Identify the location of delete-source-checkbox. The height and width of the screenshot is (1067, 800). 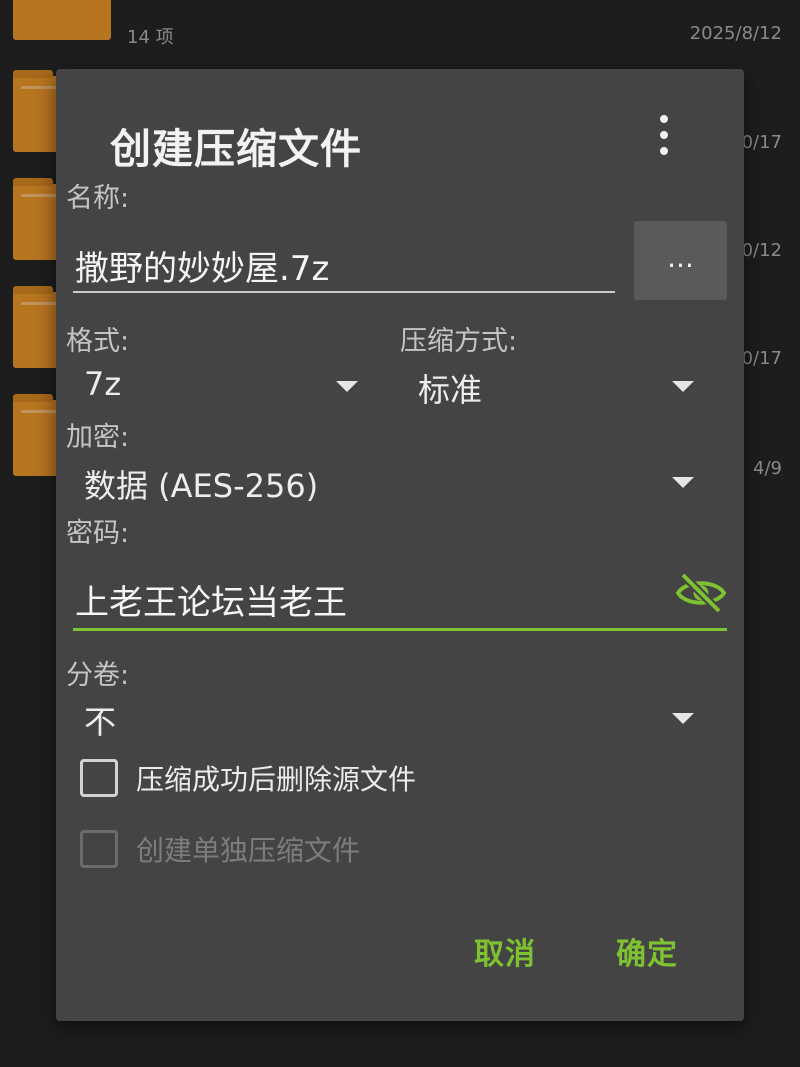
(99, 778).